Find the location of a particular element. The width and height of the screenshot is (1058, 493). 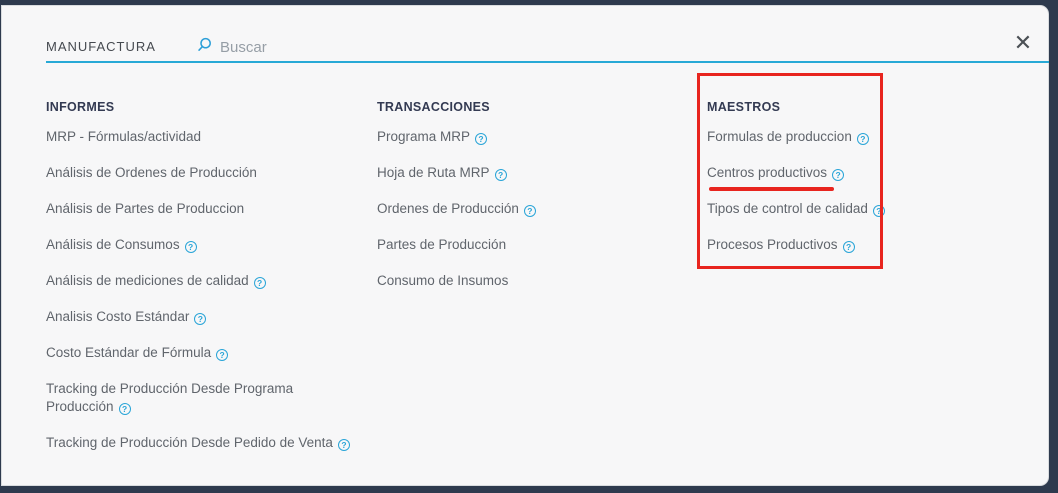

menu-item: Analisis Costo Estándar? is located at coordinates (207, 317).